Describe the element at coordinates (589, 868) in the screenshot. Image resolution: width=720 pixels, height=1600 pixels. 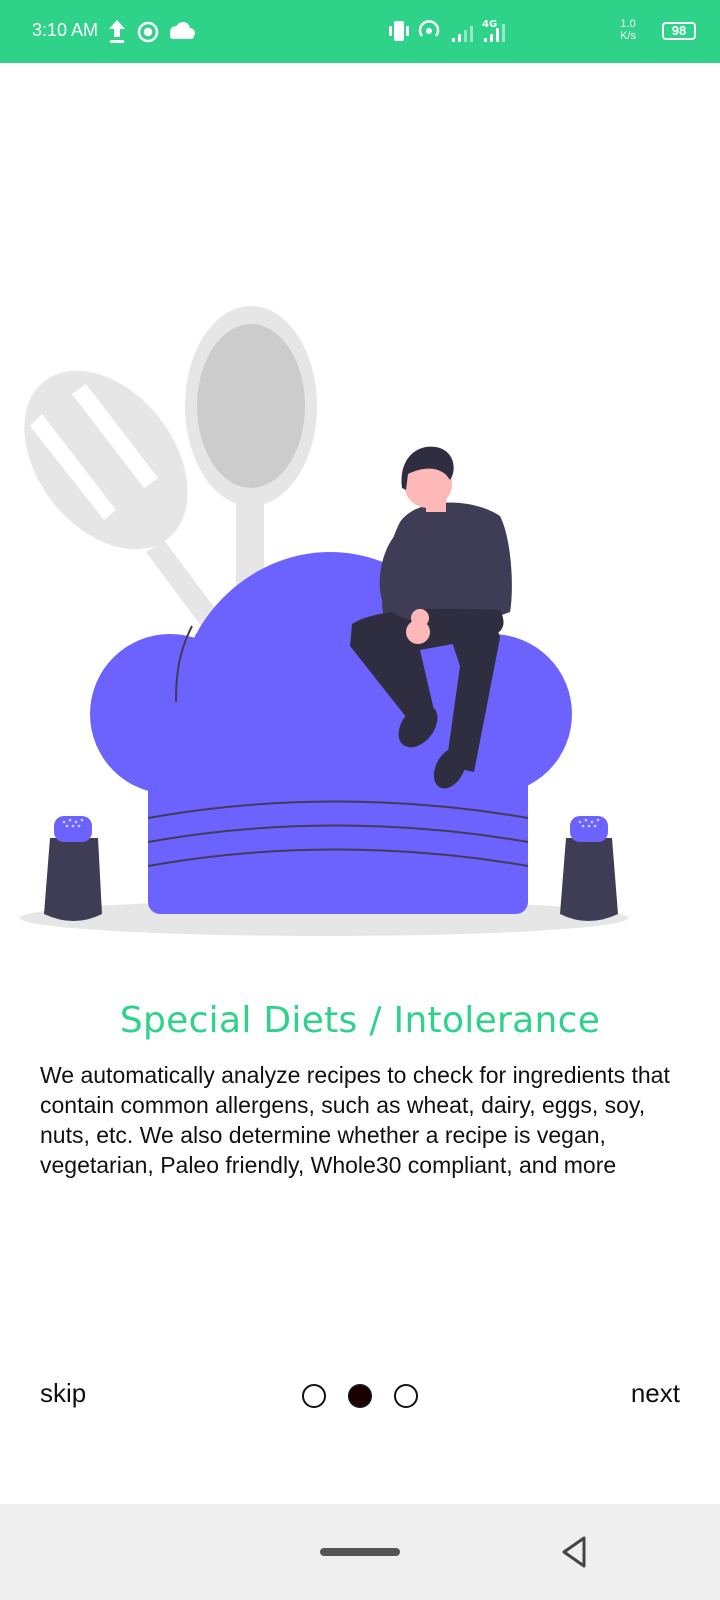
I see `salt-shaker-right` at that location.